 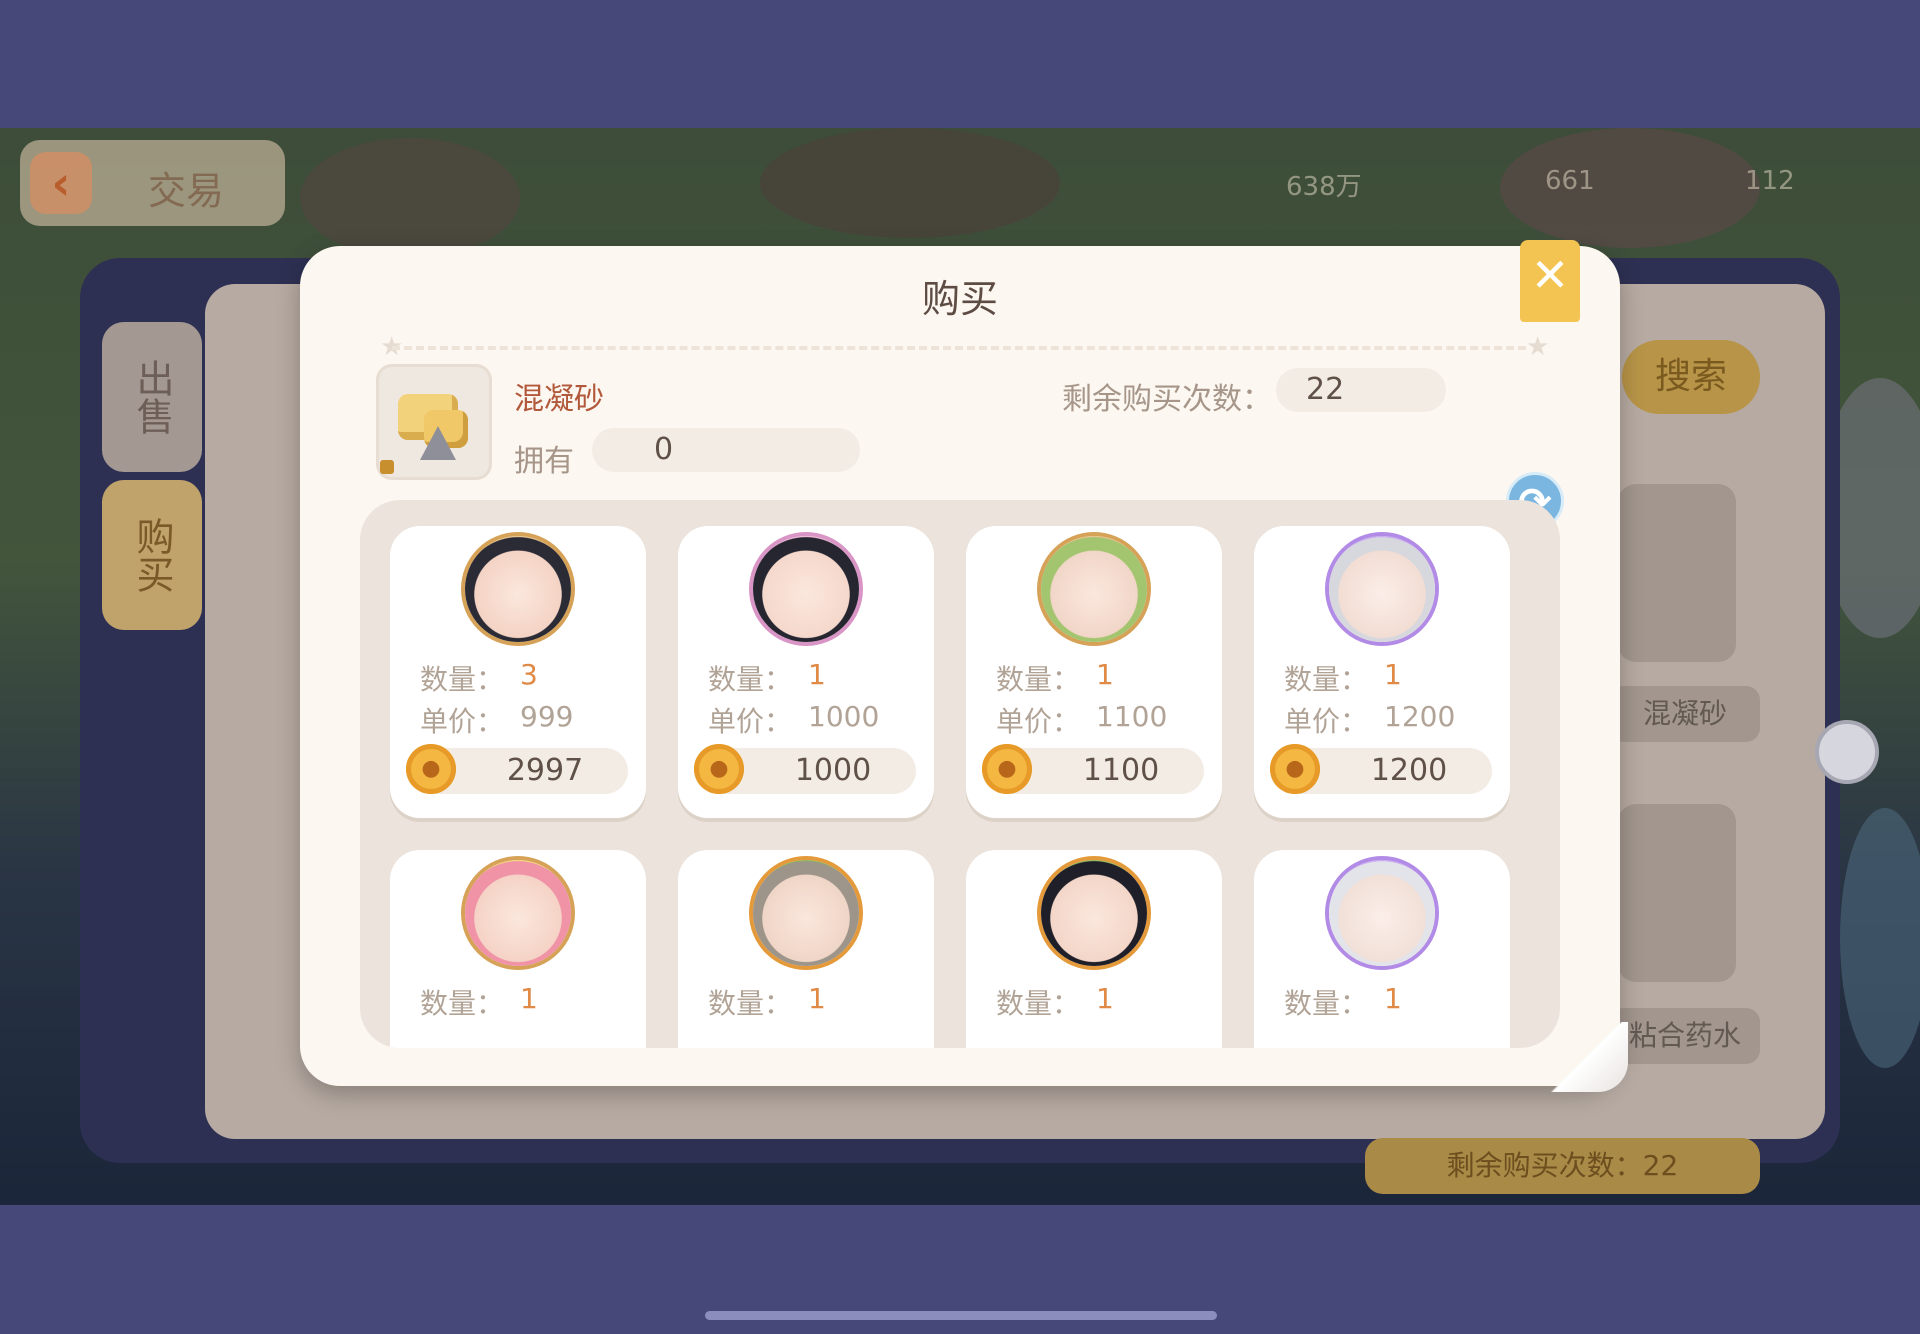 I want to click on back-arrow-icon: ‹, so click(x=61, y=183).